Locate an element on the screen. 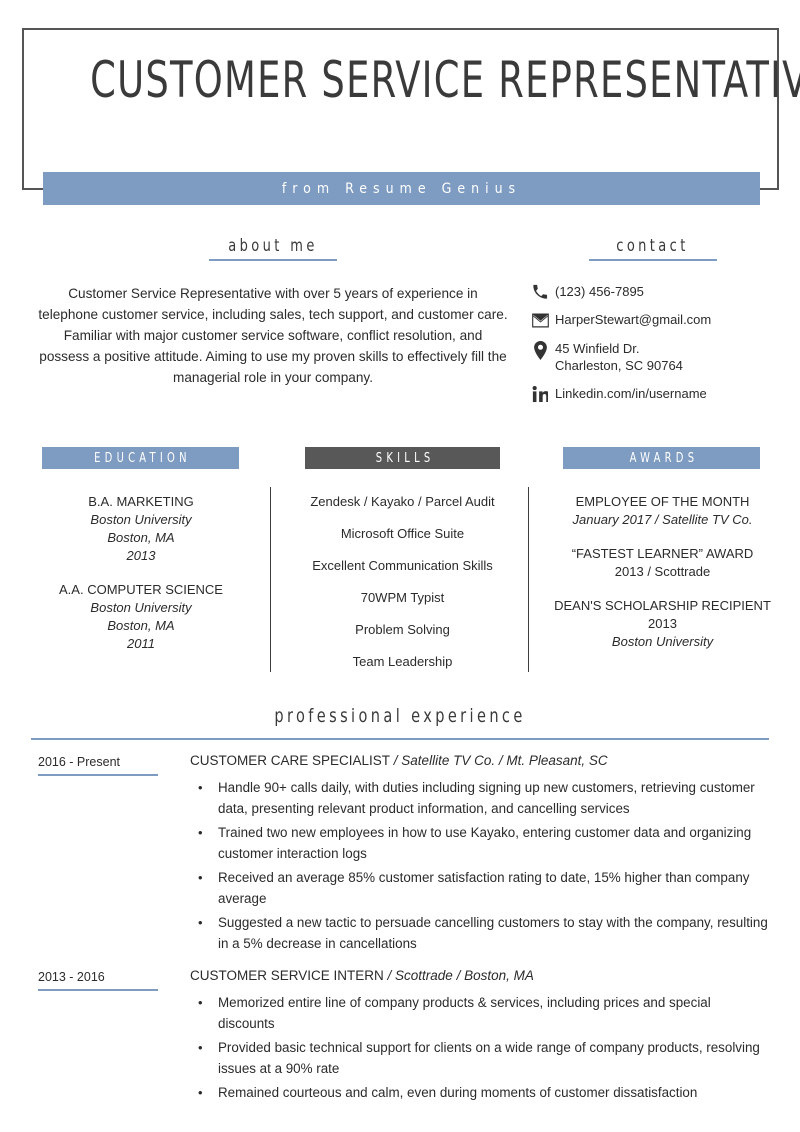 This screenshot has height=1132, width=800. job-role: CUSTOMER SERVICE INTERN is located at coordinates (287, 975).